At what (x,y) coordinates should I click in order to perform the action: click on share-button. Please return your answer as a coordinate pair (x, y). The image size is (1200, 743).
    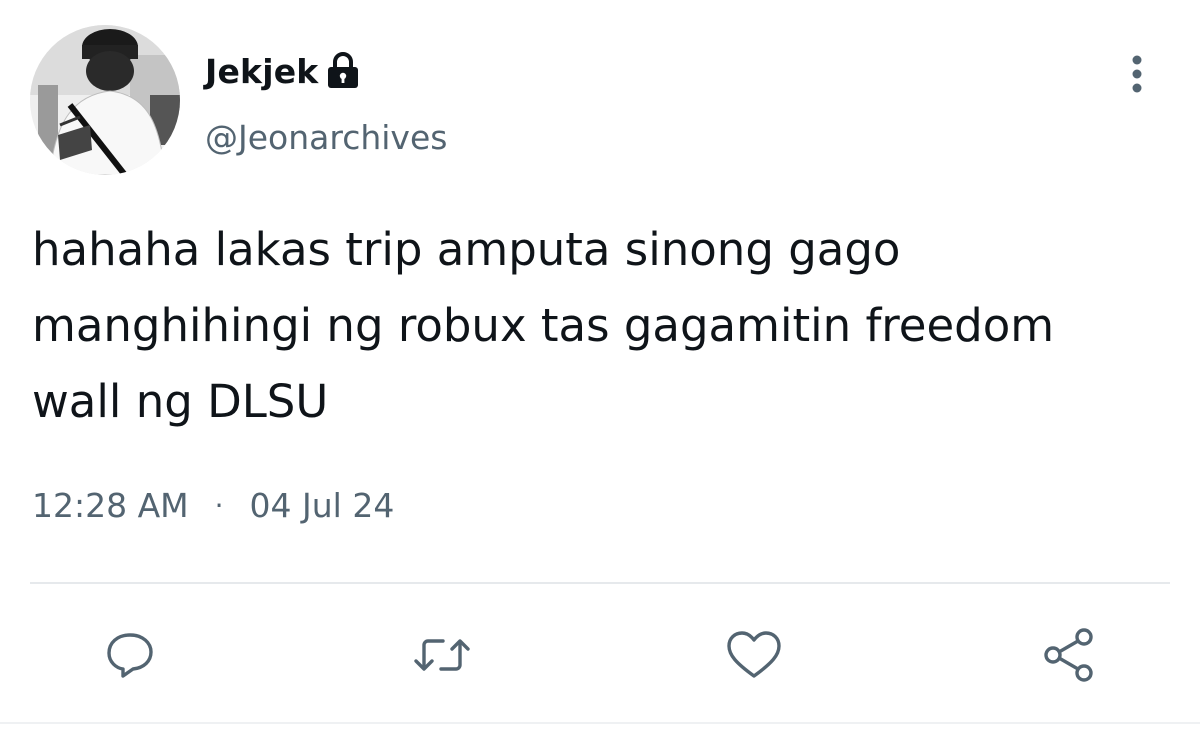
    Looking at the image, I should click on (1070, 655).